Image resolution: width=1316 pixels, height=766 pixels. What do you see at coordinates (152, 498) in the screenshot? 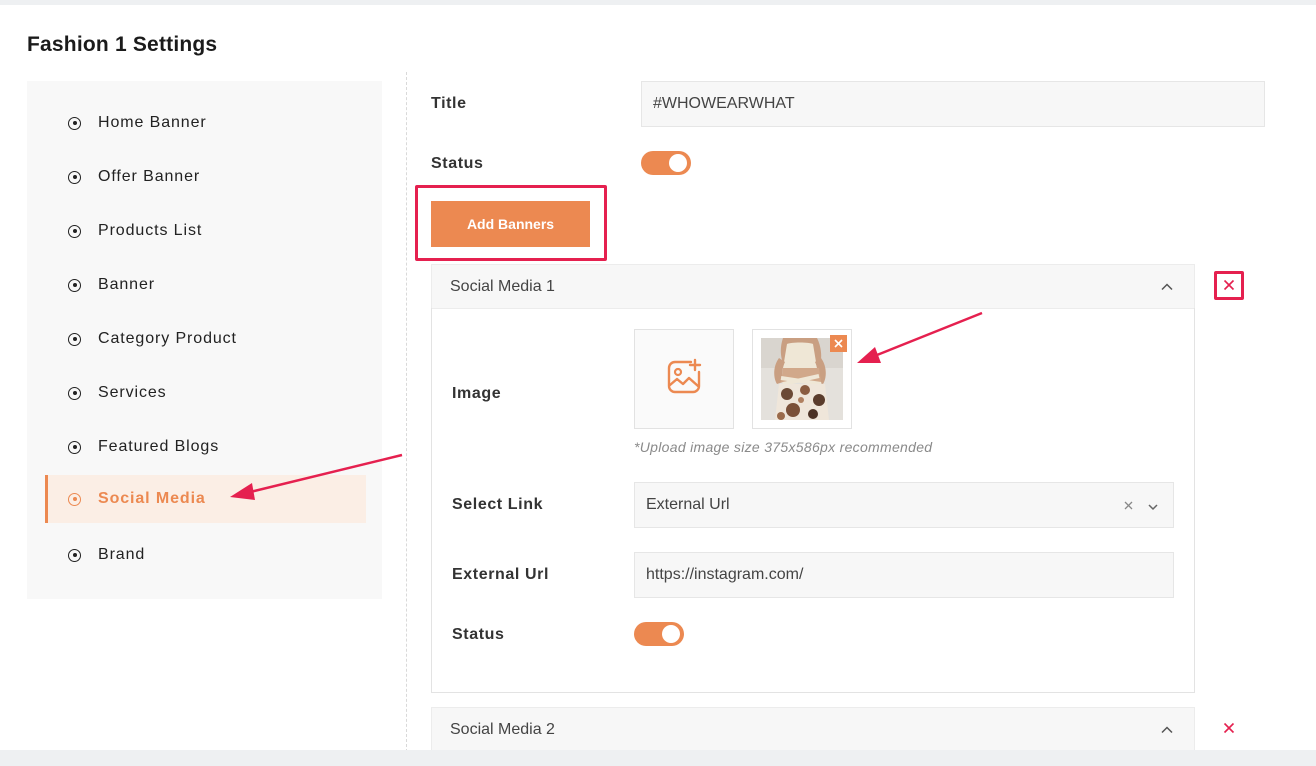
I see `sidebar-item-label: Social Media` at bounding box center [152, 498].